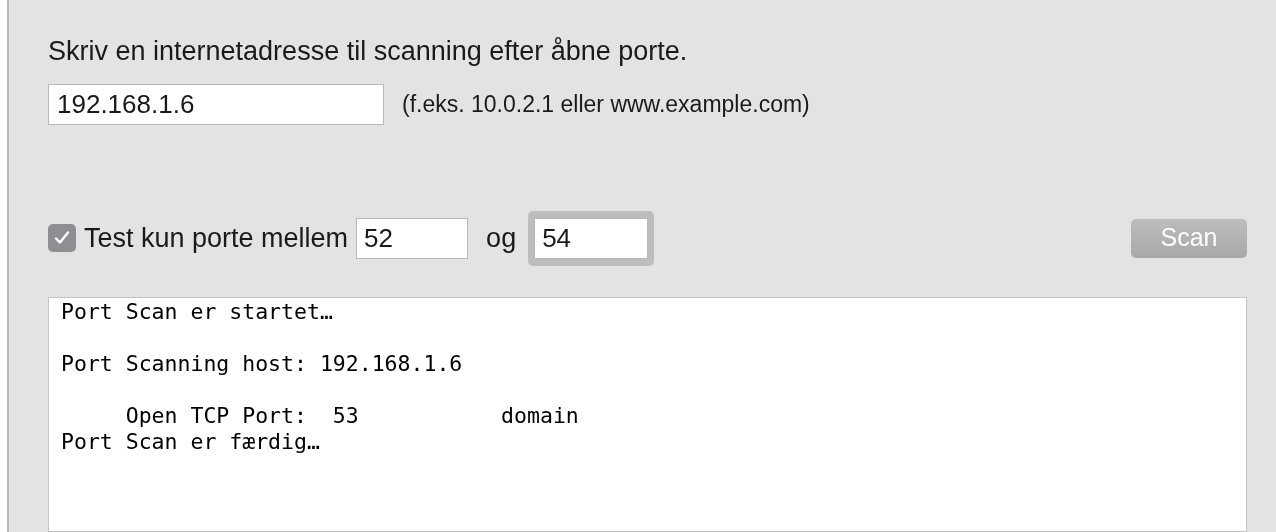  What do you see at coordinates (216, 238) in the screenshot?
I see `range-label: Test kun porte mellem` at bounding box center [216, 238].